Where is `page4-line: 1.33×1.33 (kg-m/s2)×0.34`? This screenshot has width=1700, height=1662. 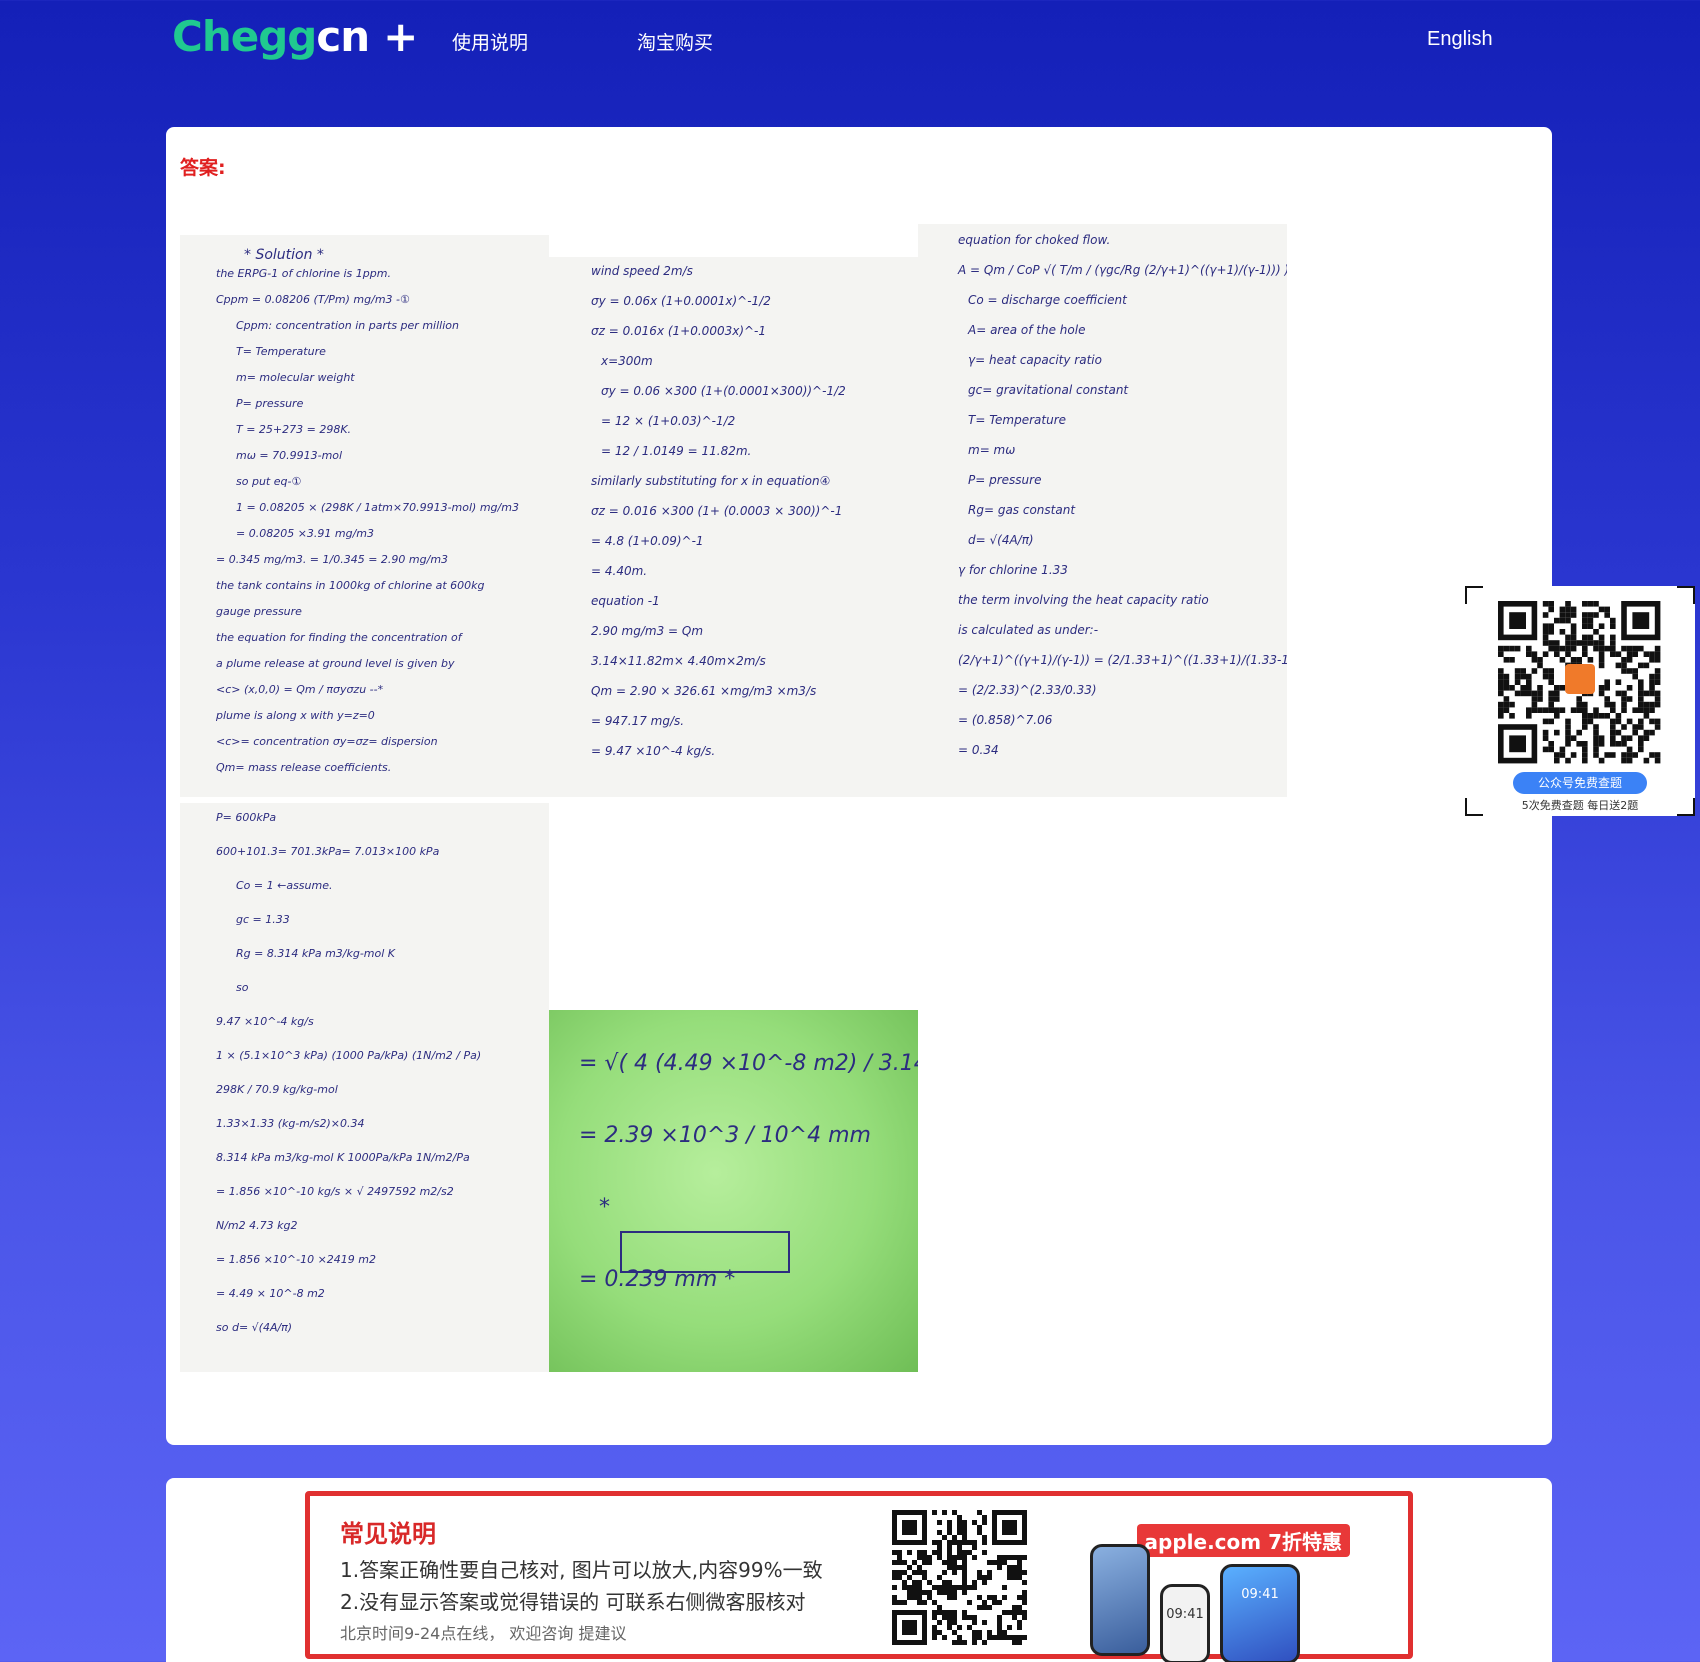 page4-line: 1.33×1.33 (kg-m/s2)×0.34 is located at coordinates (290, 1123).